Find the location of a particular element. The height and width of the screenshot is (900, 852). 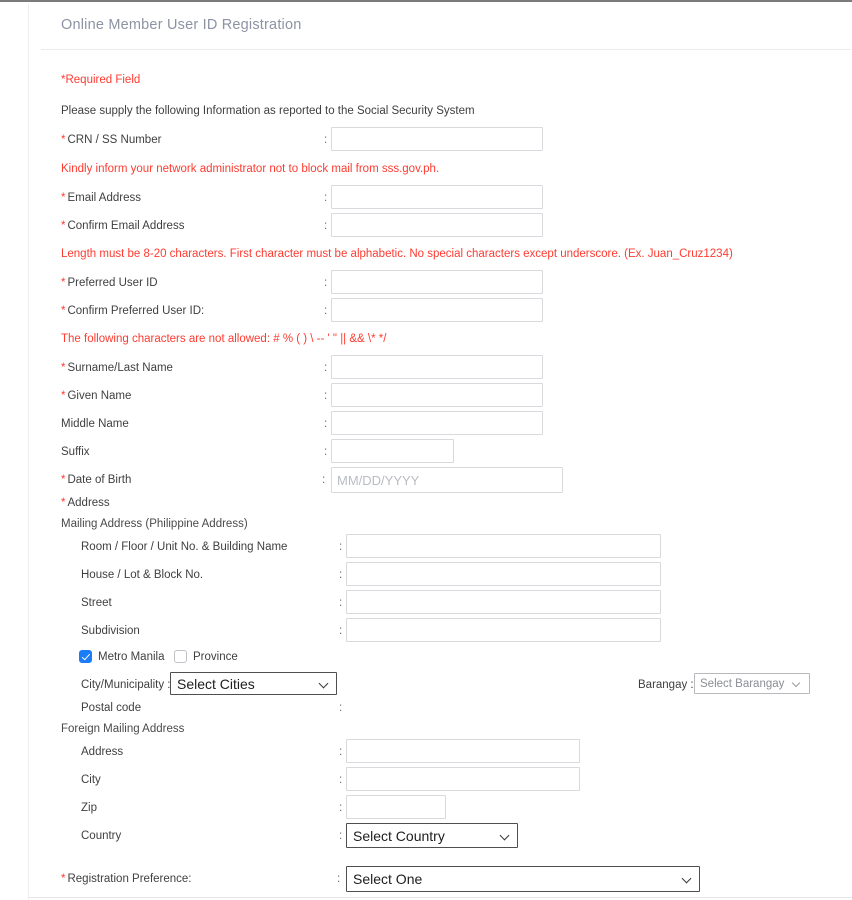

subdivision-label: Subdivision is located at coordinates (110, 631).